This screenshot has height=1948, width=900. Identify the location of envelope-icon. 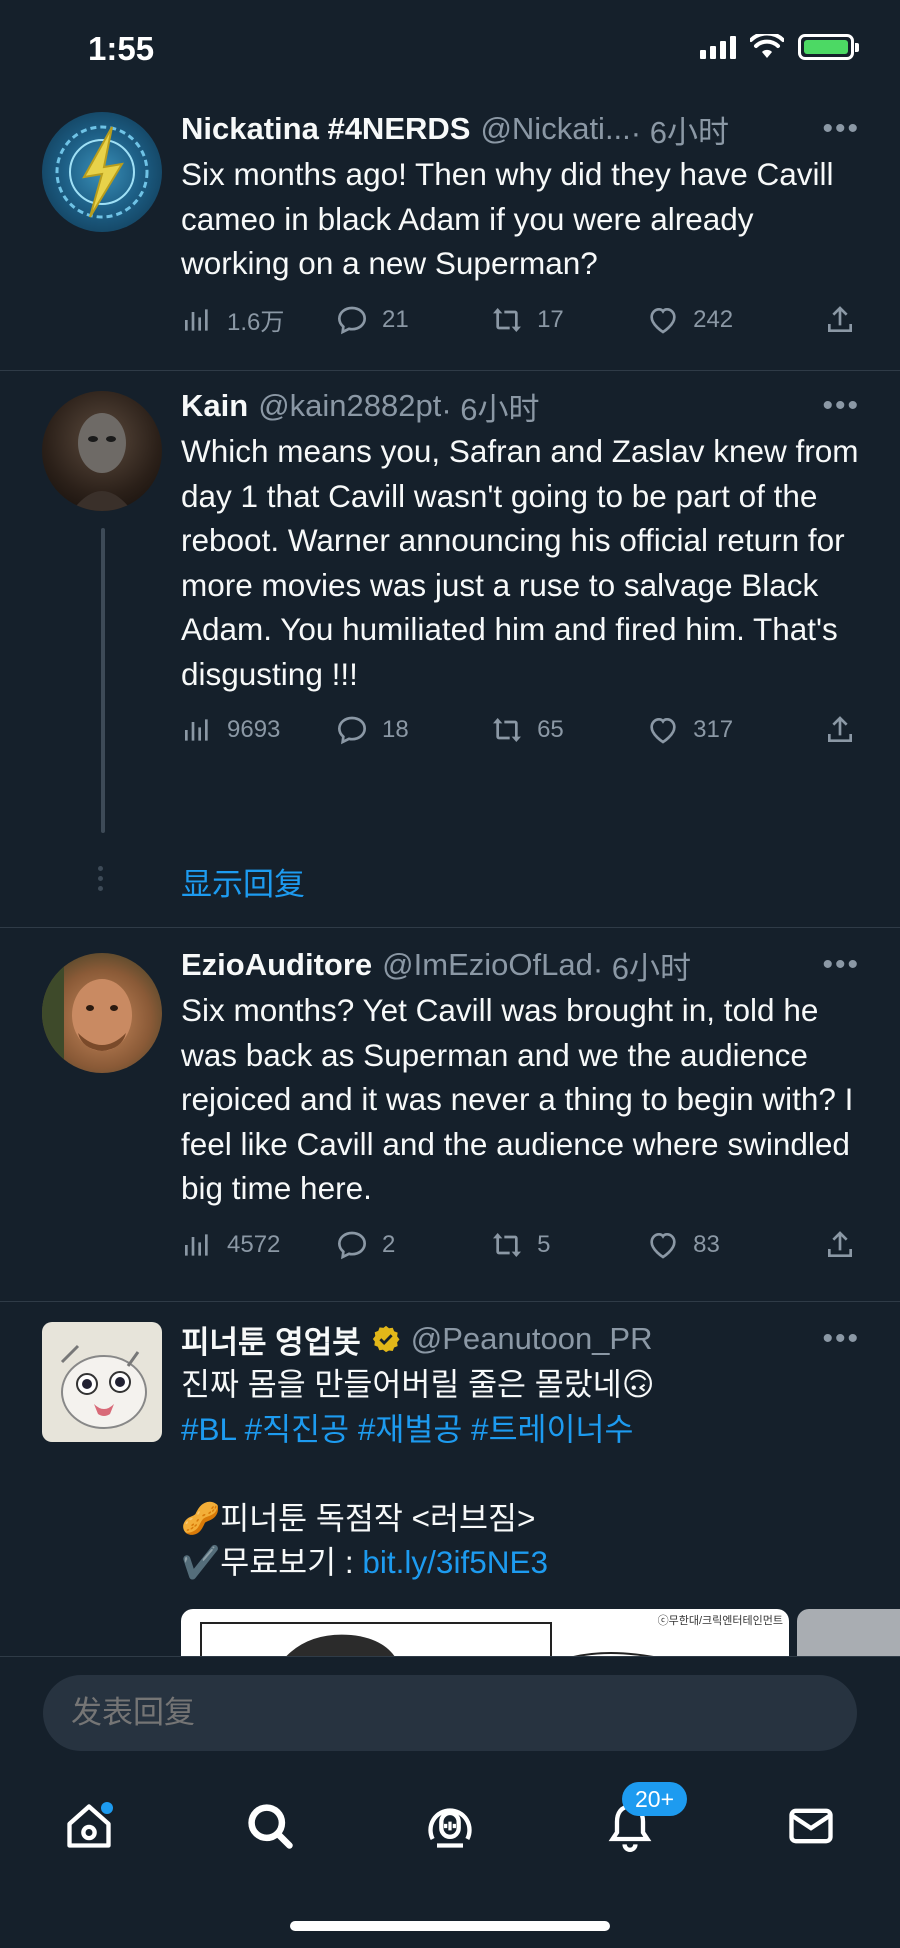
(811, 1826).